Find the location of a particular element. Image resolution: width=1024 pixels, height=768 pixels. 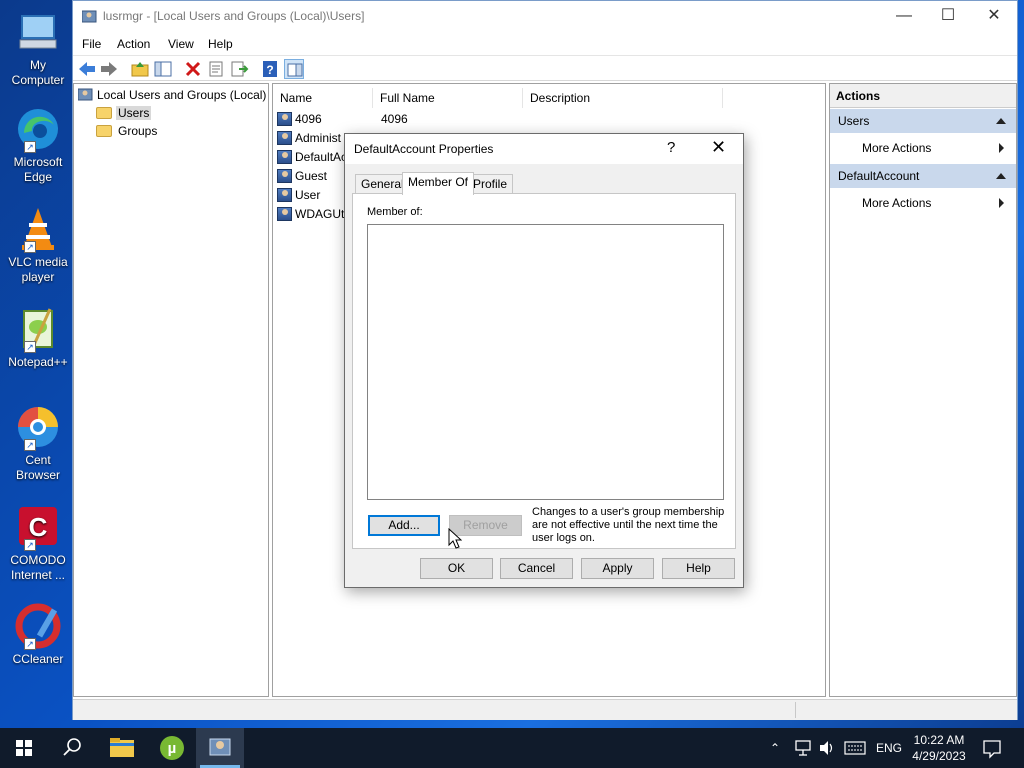

column-header-description: Description is located at coordinates (623, 98).